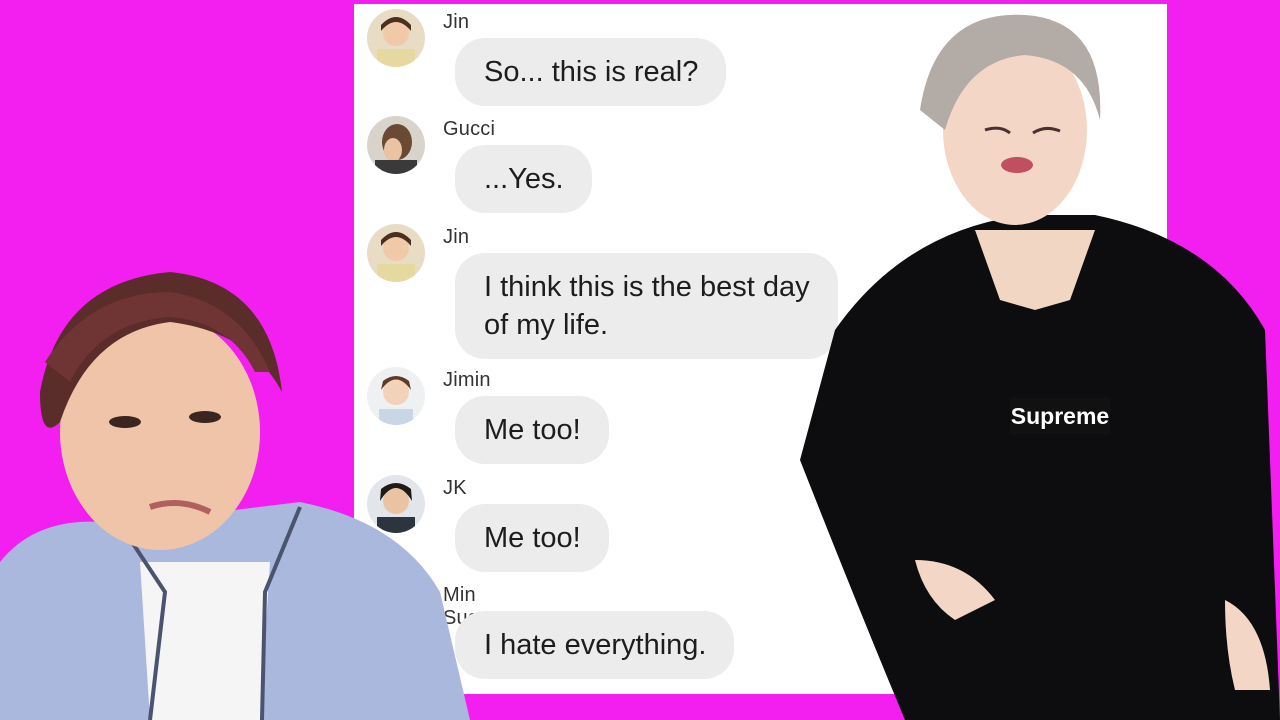 Image resolution: width=1280 pixels, height=720 pixels. I want to click on message-text: I hate everything., so click(595, 645).